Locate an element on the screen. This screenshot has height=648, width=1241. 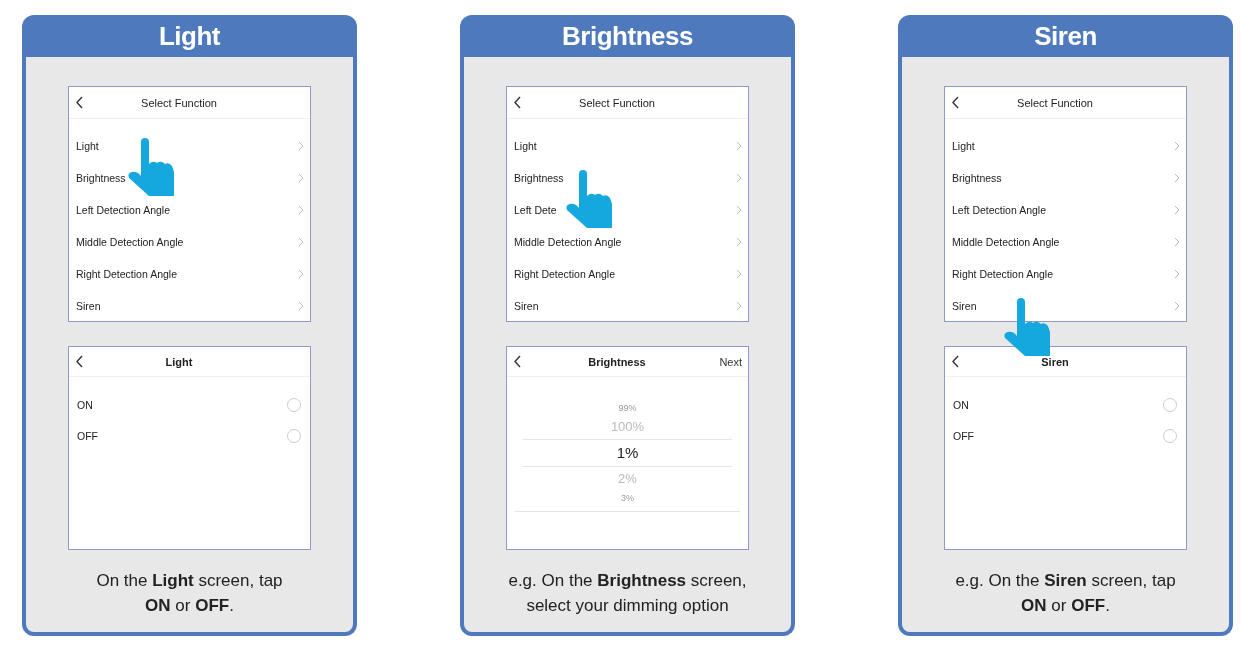
picker-value: 1% is located at coordinates (627, 453).